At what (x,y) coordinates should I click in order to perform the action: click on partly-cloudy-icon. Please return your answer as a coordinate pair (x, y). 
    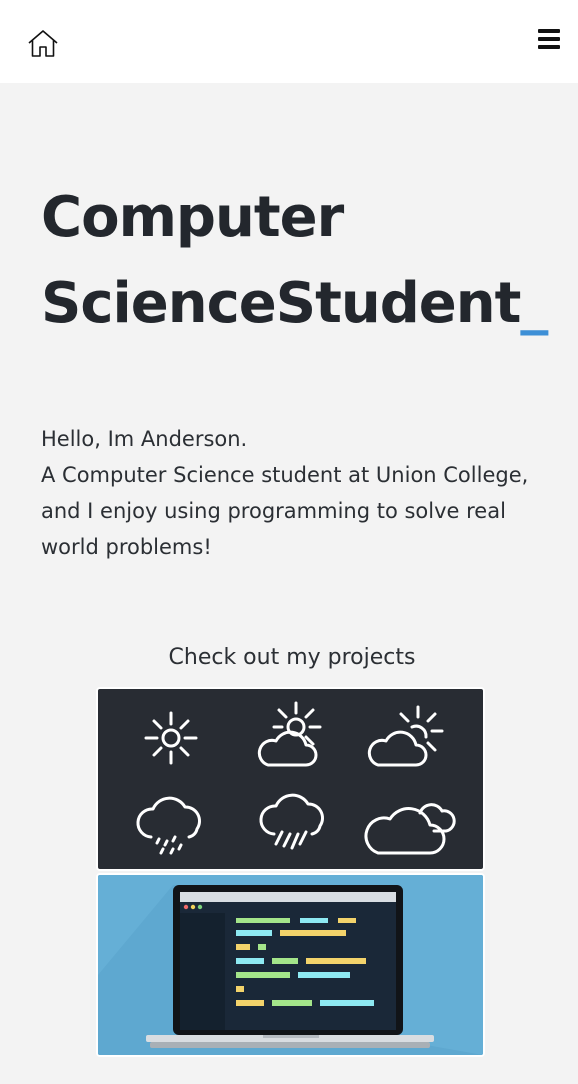
    Looking at the image, I should click on (405, 736).